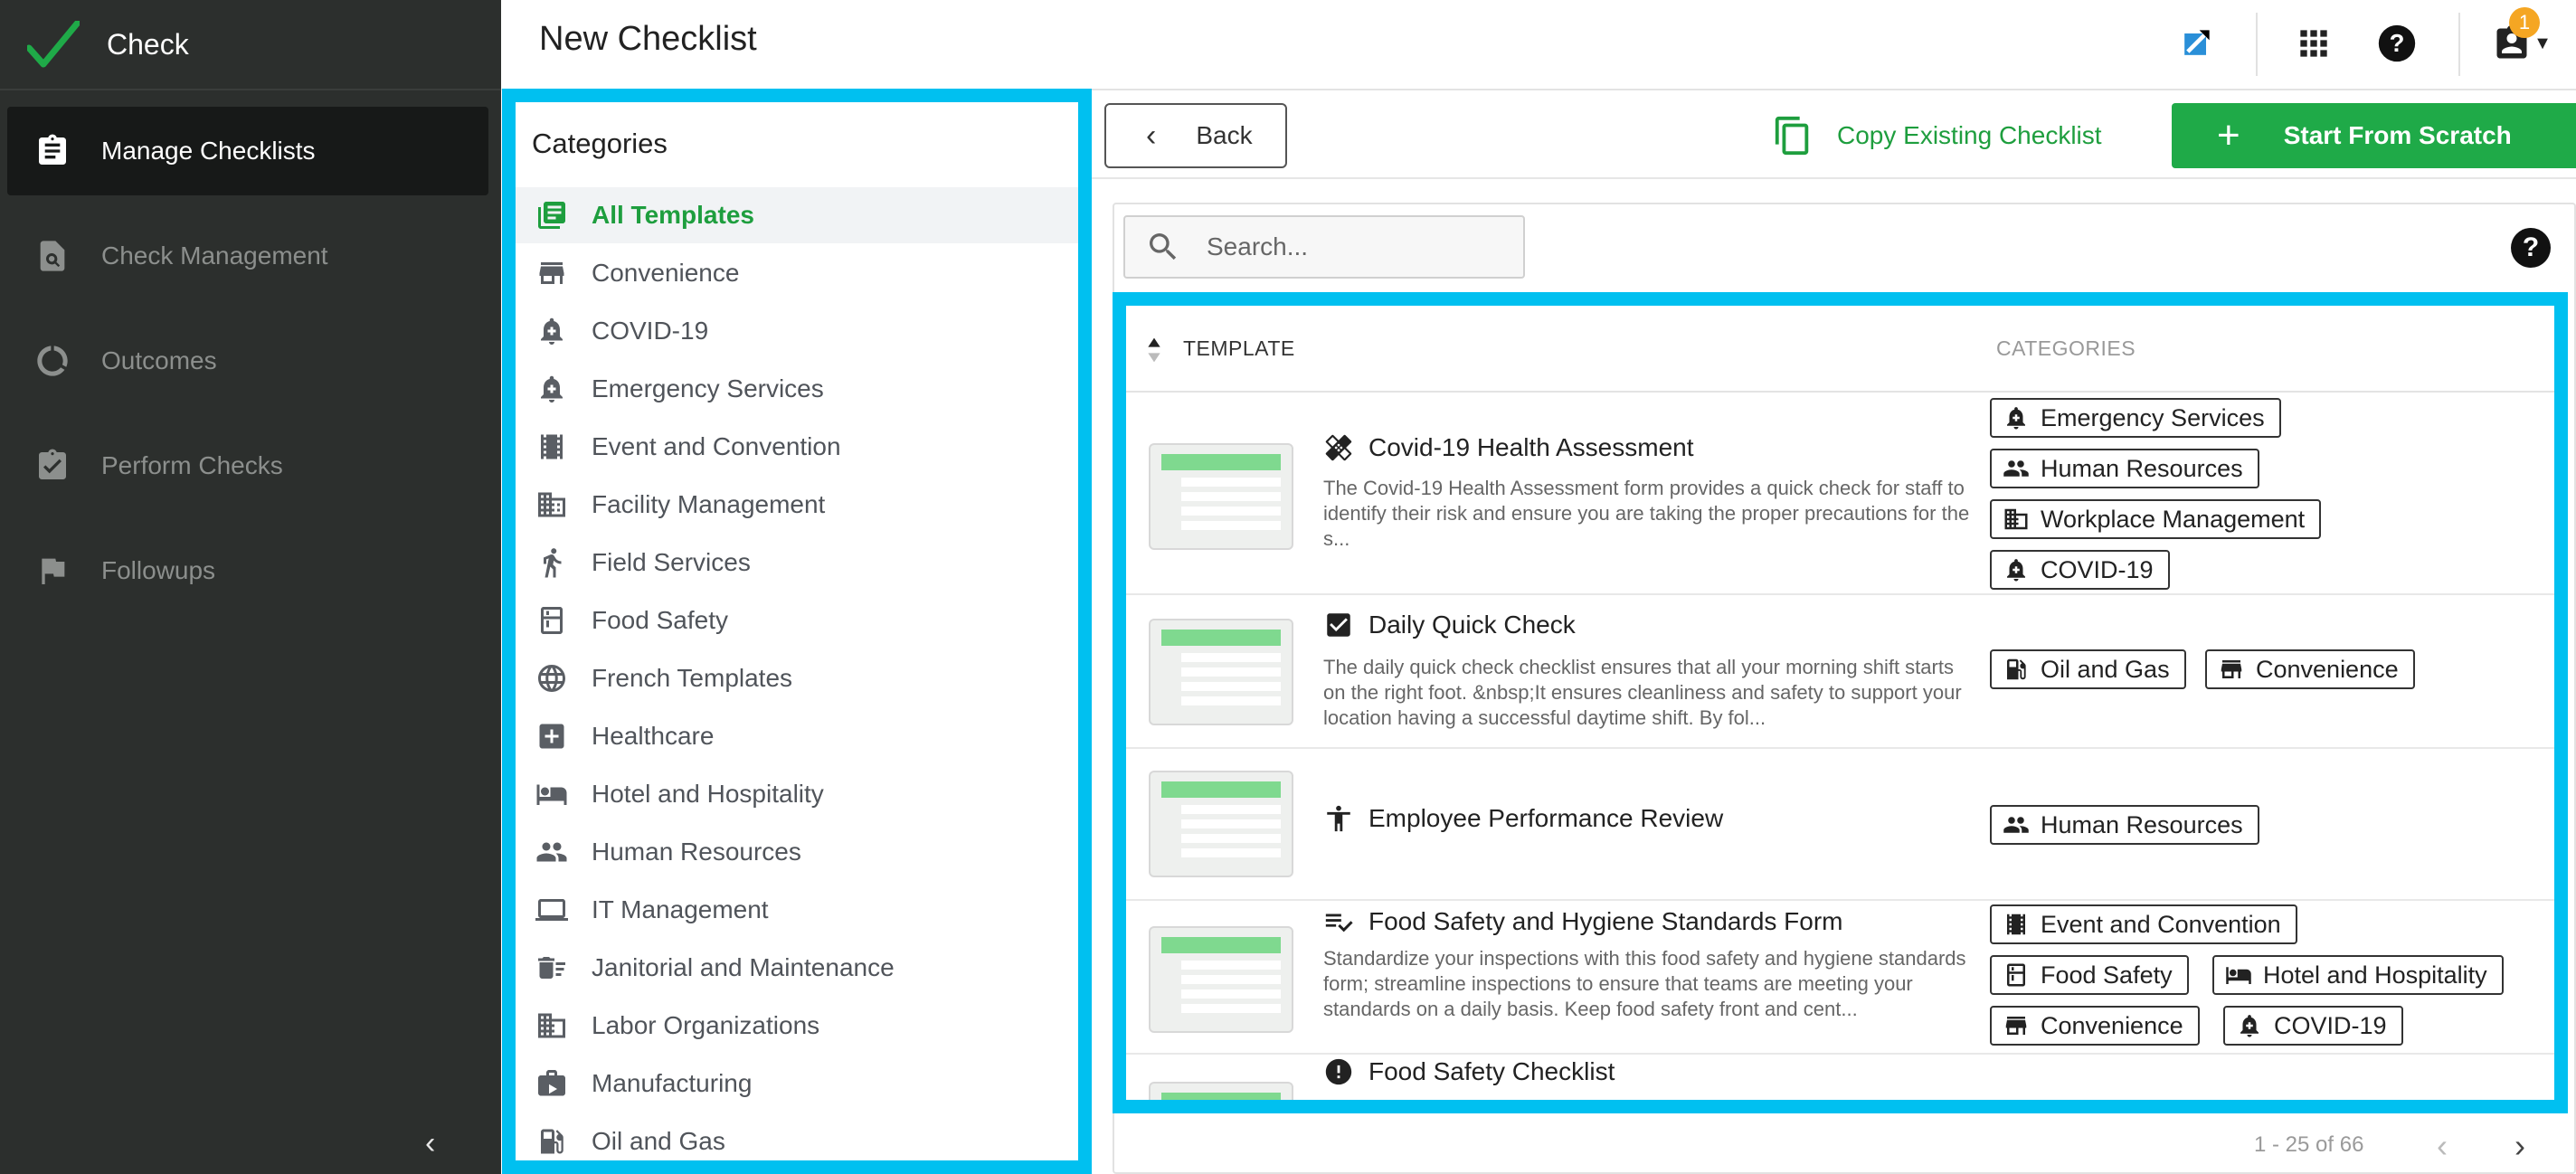 The image size is (2576, 1174). Describe the element at coordinates (2309, 1144) in the screenshot. I see `pagination-range: 1 - 25 of 66` at that location.